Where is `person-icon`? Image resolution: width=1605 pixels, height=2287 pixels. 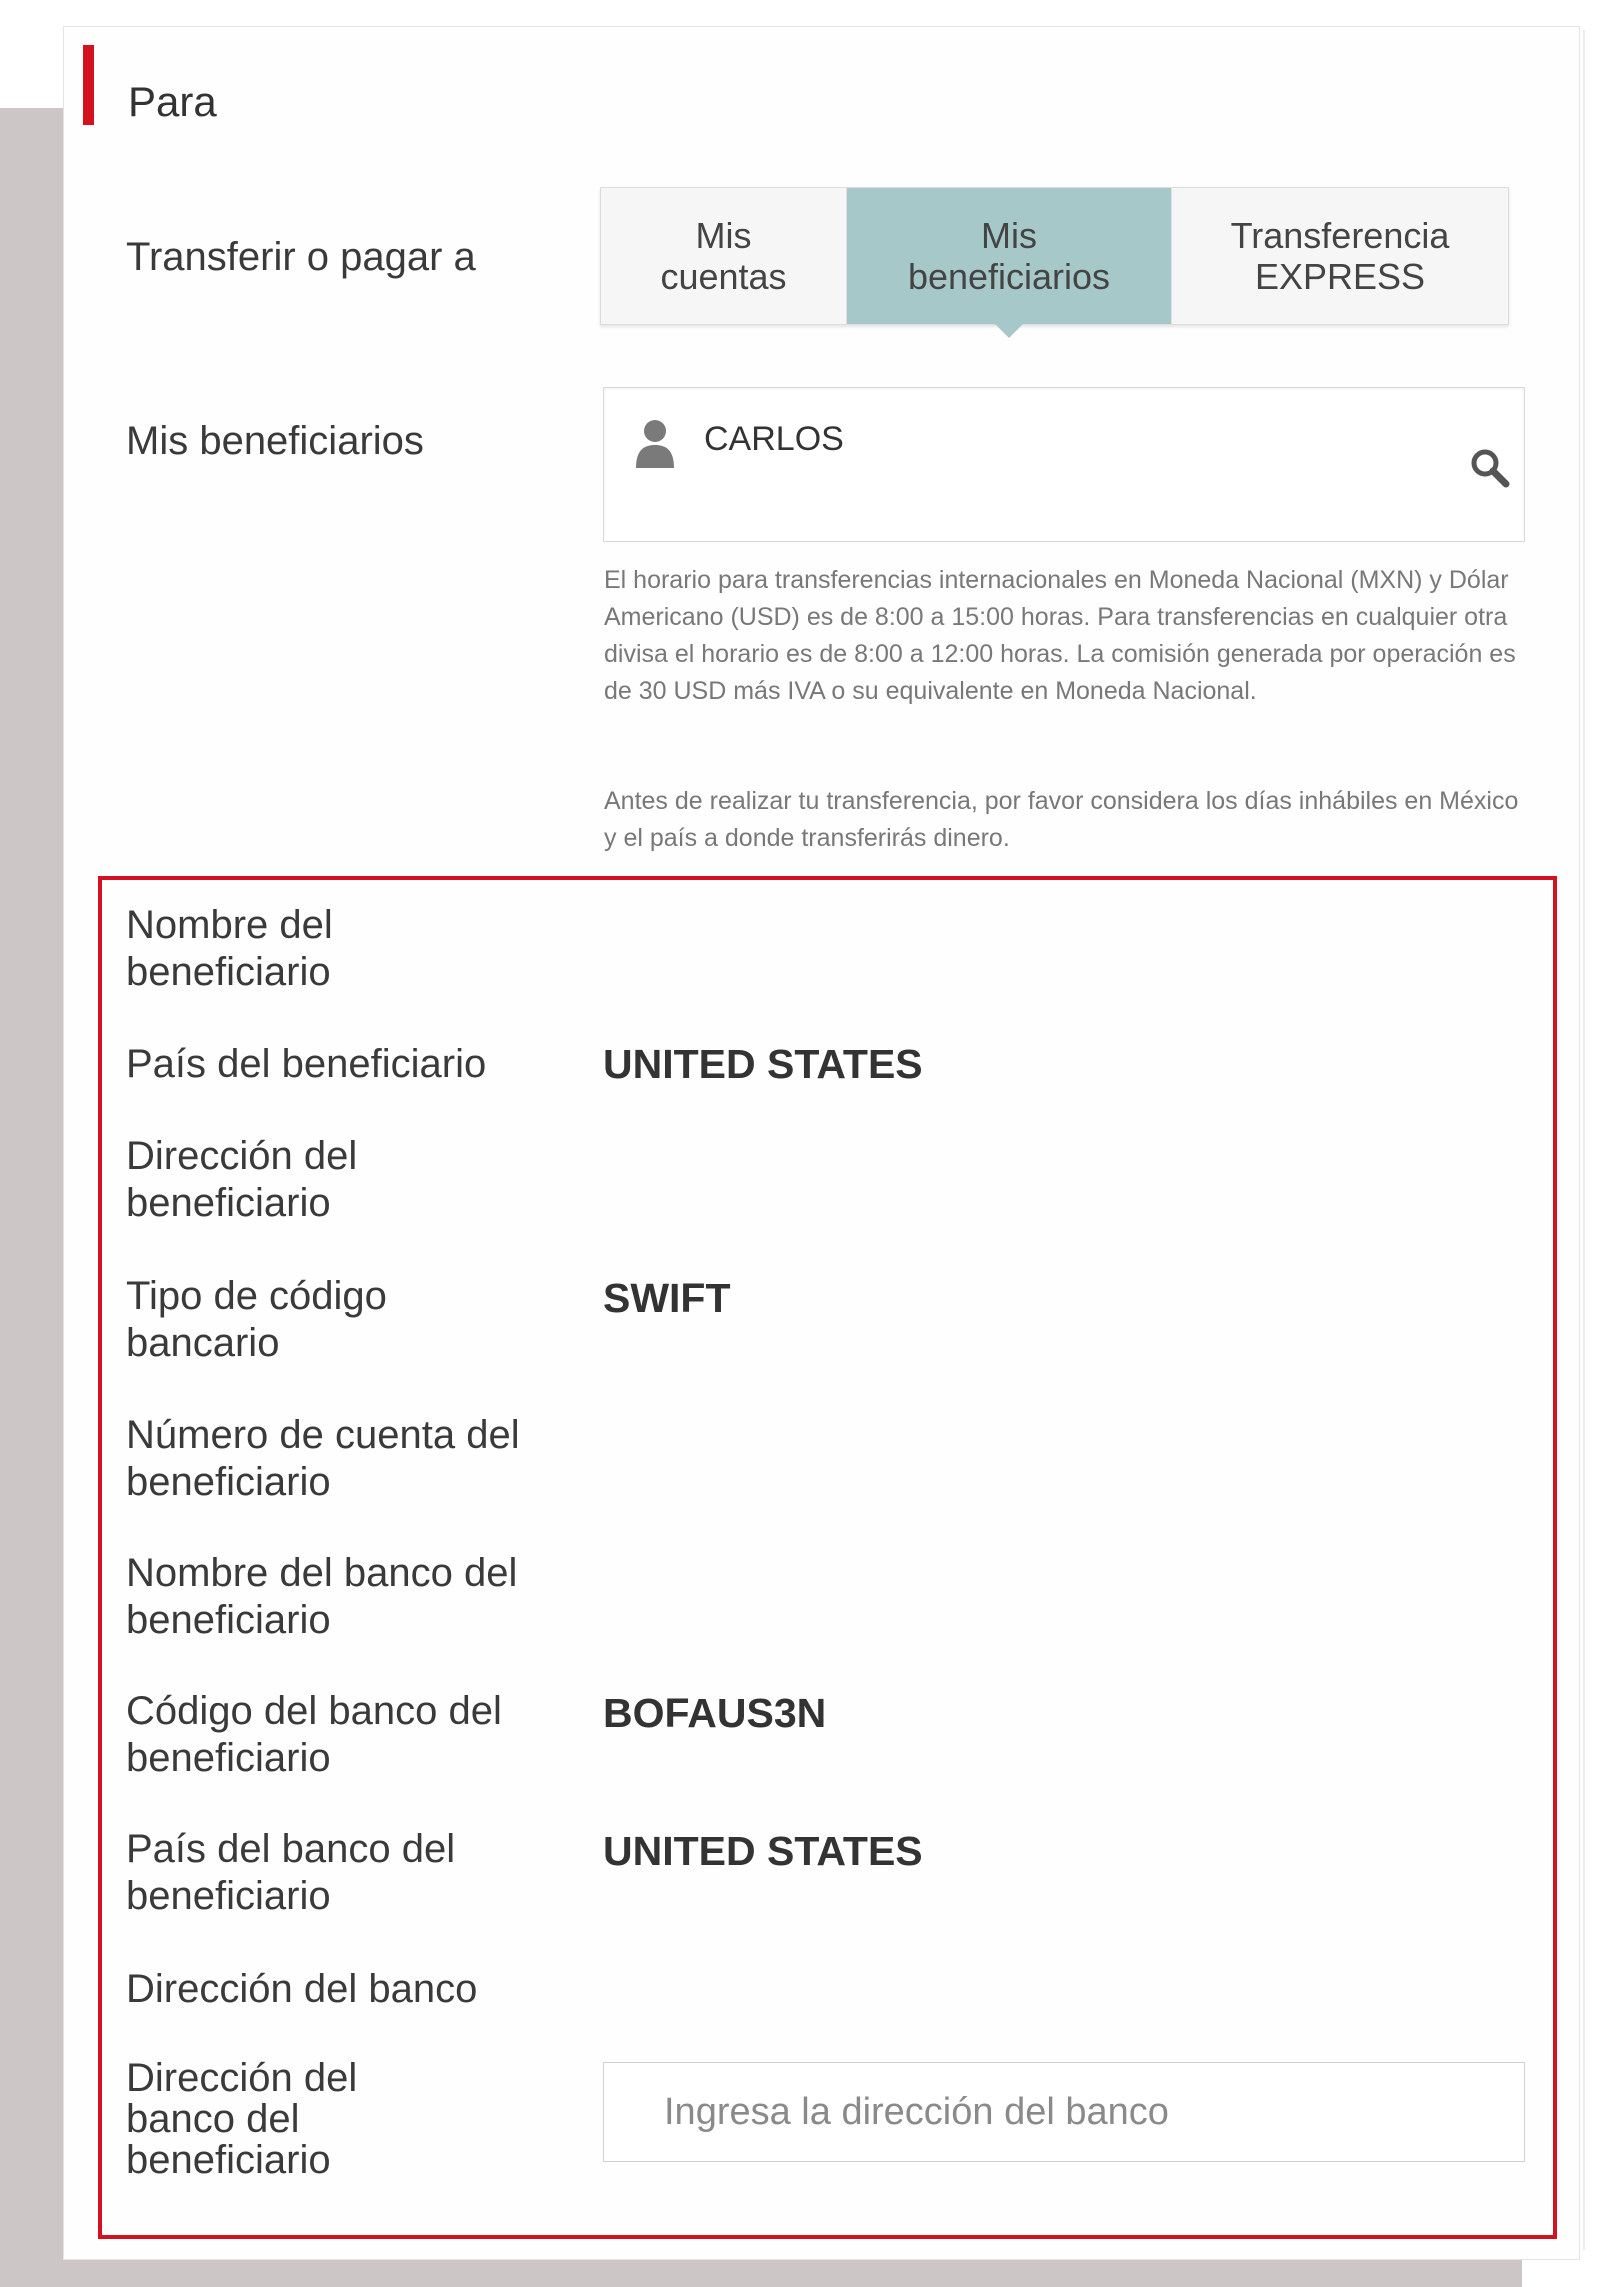
person-icon is located at coordinates (655, 444).